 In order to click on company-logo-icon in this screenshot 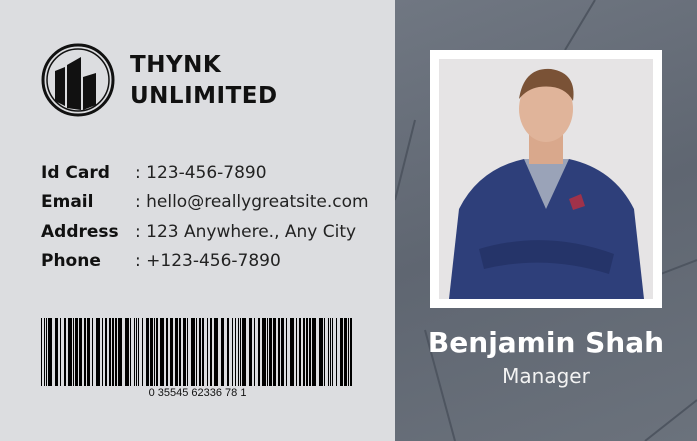, I will do `click(78, 80)`.